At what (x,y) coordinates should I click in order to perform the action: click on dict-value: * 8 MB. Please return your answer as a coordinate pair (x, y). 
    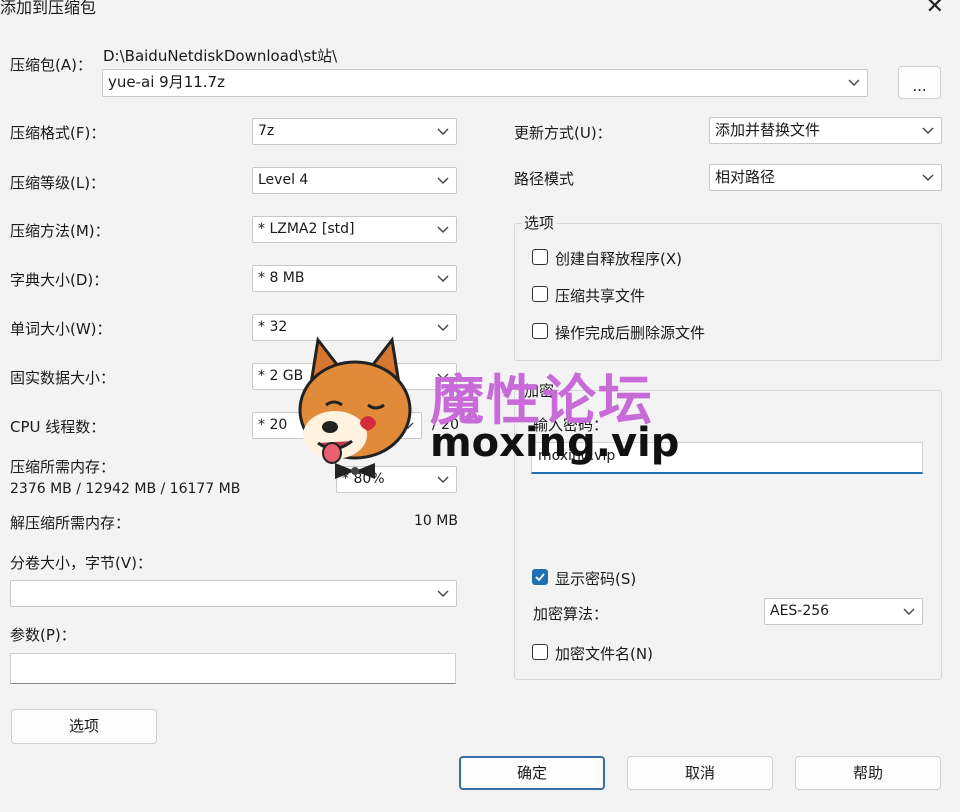
    Looking at the image, I should click on (281, 278).